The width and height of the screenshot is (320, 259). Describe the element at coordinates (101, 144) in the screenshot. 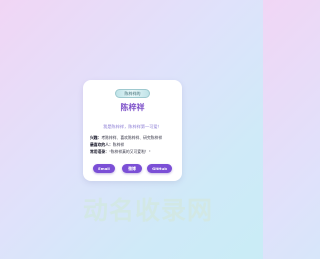

I see `info-label: 最喜欢的人：` at that location.